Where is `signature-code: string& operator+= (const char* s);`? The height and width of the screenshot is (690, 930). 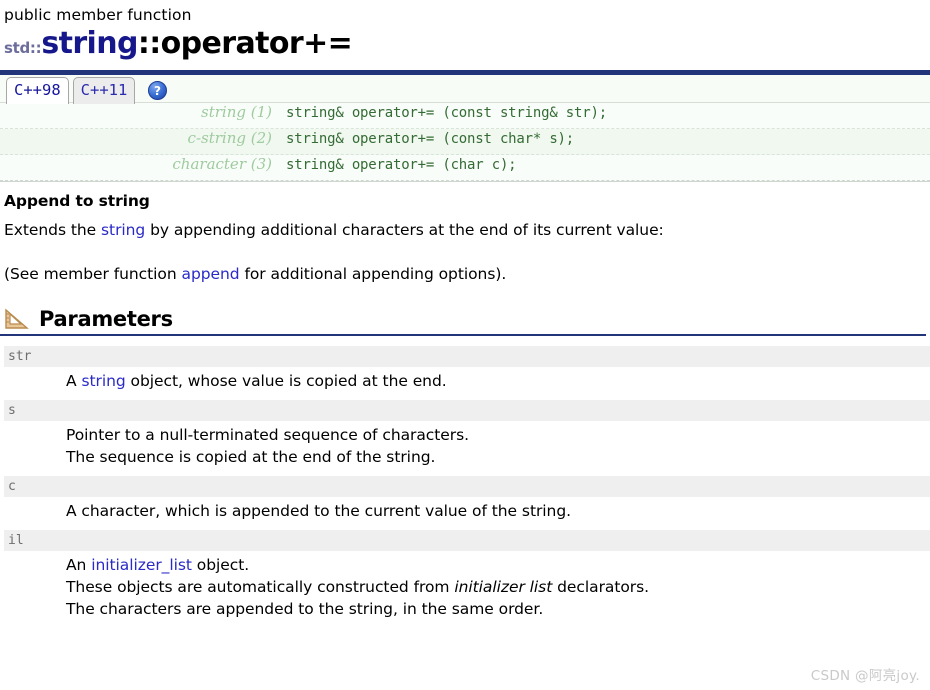
signature-code: string& operator+= (const char* s); is located at coordinates (430, 139).